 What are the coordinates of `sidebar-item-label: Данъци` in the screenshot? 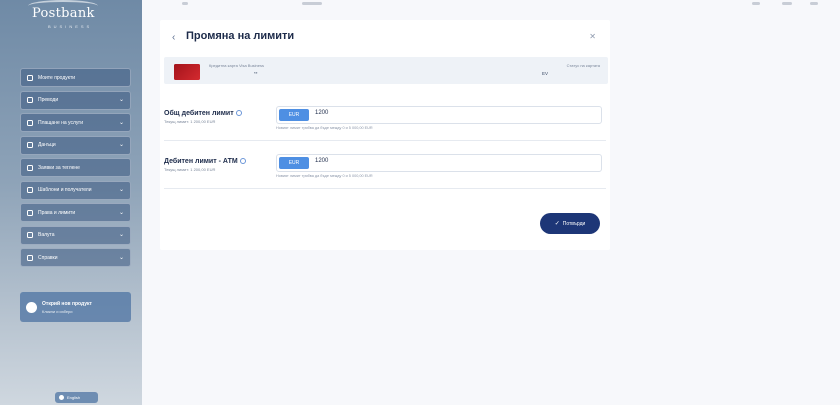 It's located at (47, 145).